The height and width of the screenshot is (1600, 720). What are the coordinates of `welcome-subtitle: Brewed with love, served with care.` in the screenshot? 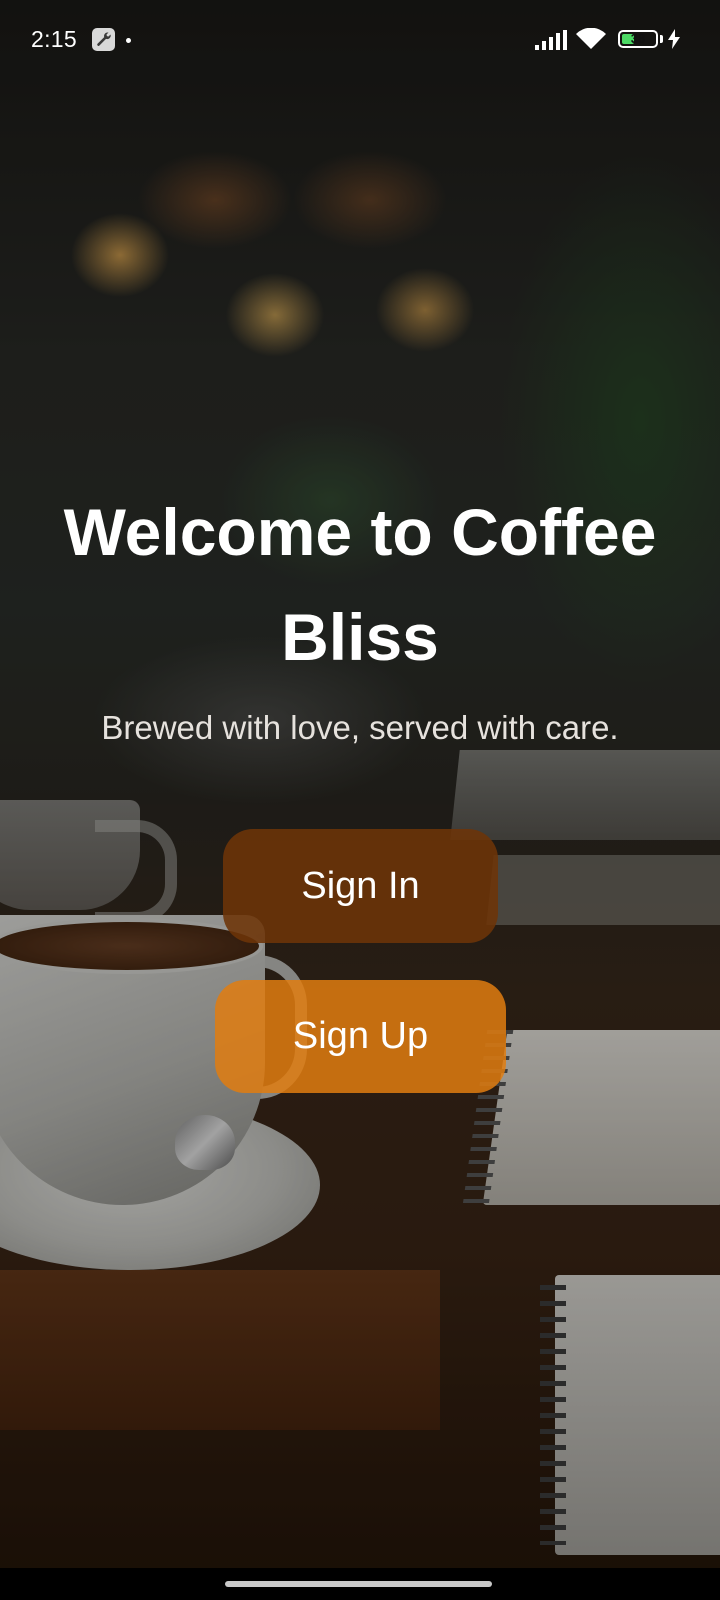 It's located at (360, 727).